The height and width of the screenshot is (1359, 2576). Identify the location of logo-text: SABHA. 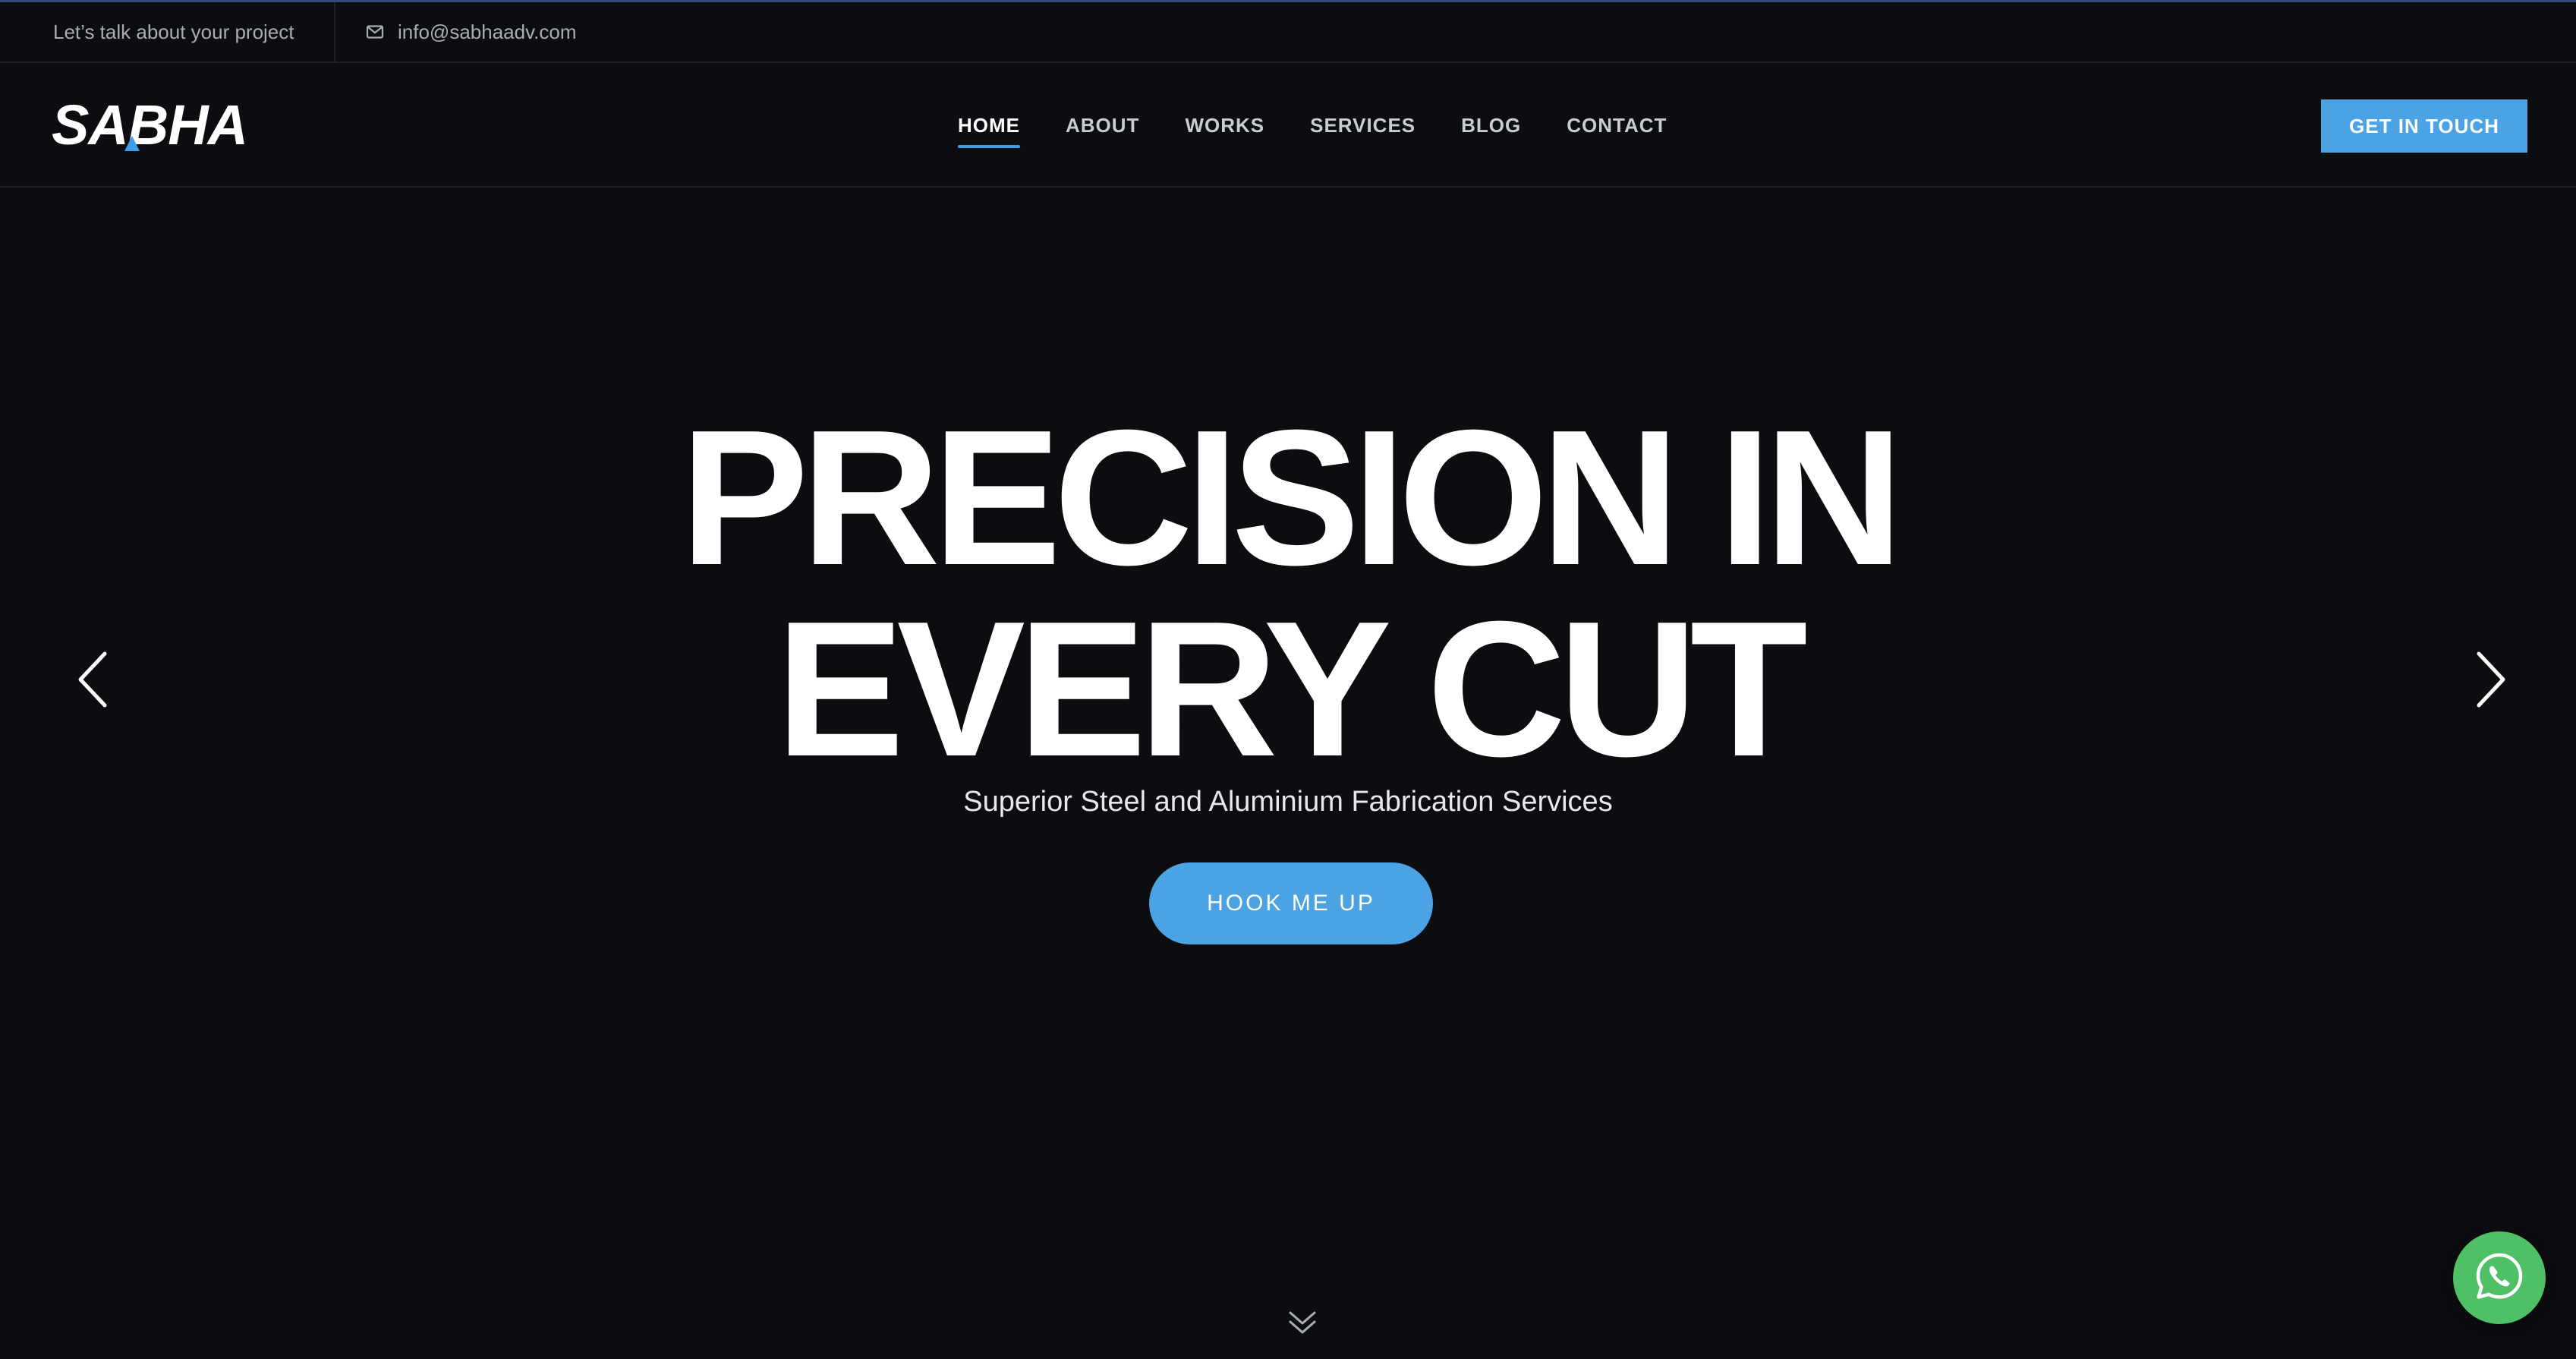
(150, 124).